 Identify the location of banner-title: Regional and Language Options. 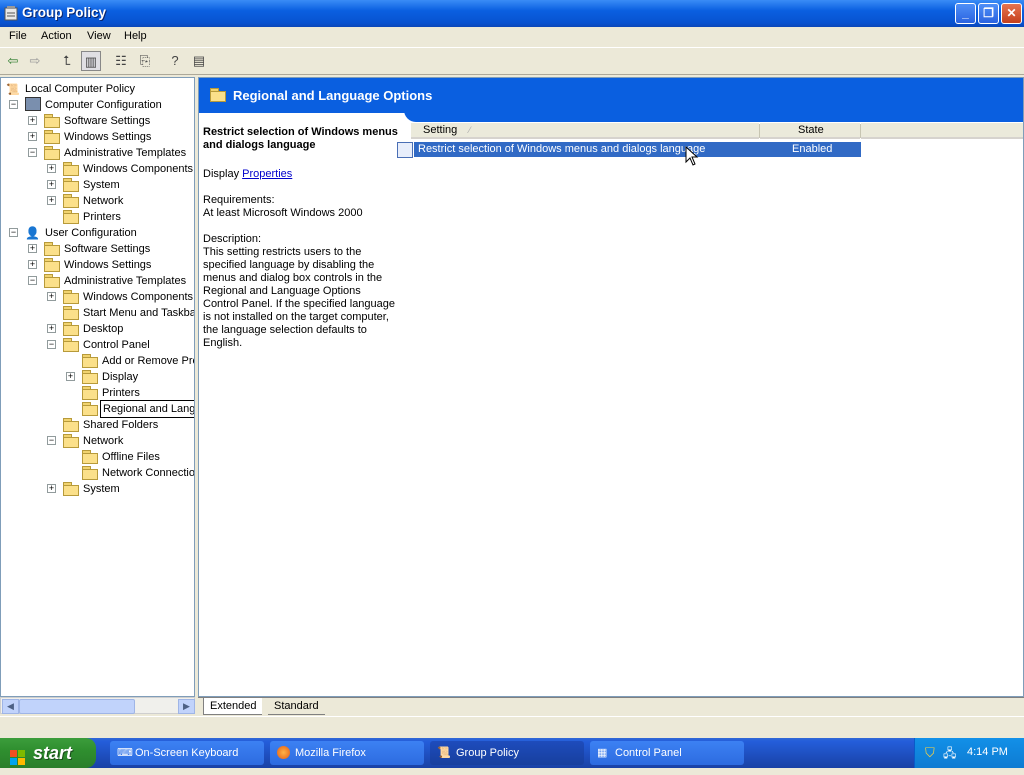
(333, 95).